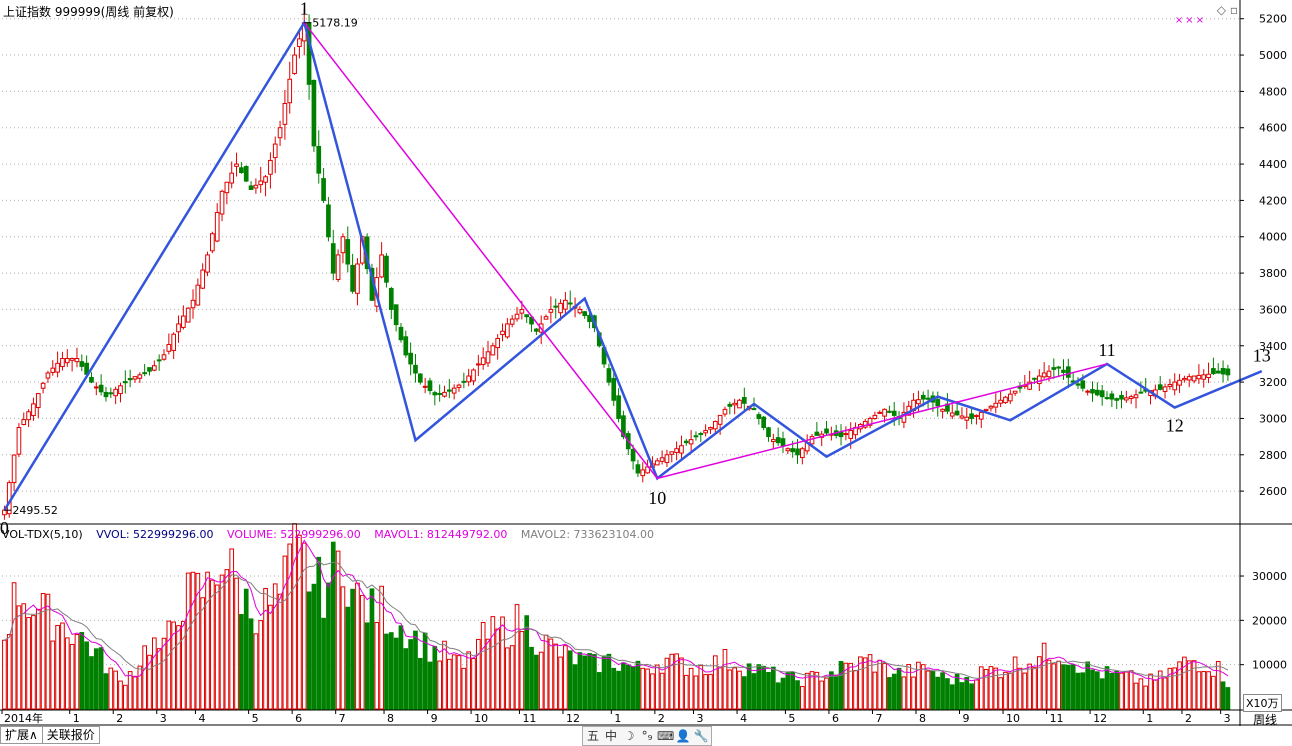 The image size is (1292, 746). What do you see at coordinates (1100, 718) in the screenshot?
I see `time-tick-label: 12` at bounding box center [1100, 718].